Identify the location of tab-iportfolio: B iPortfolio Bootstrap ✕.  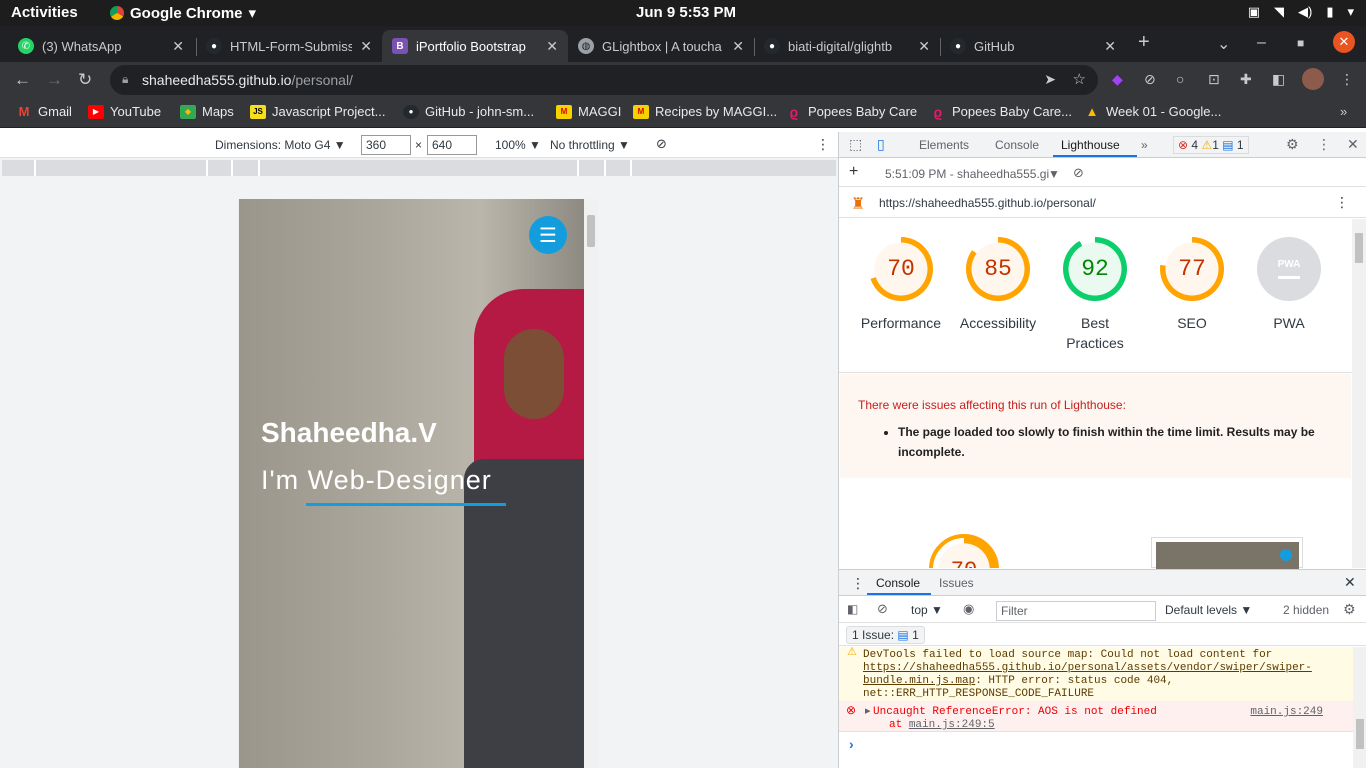
(475, 46).